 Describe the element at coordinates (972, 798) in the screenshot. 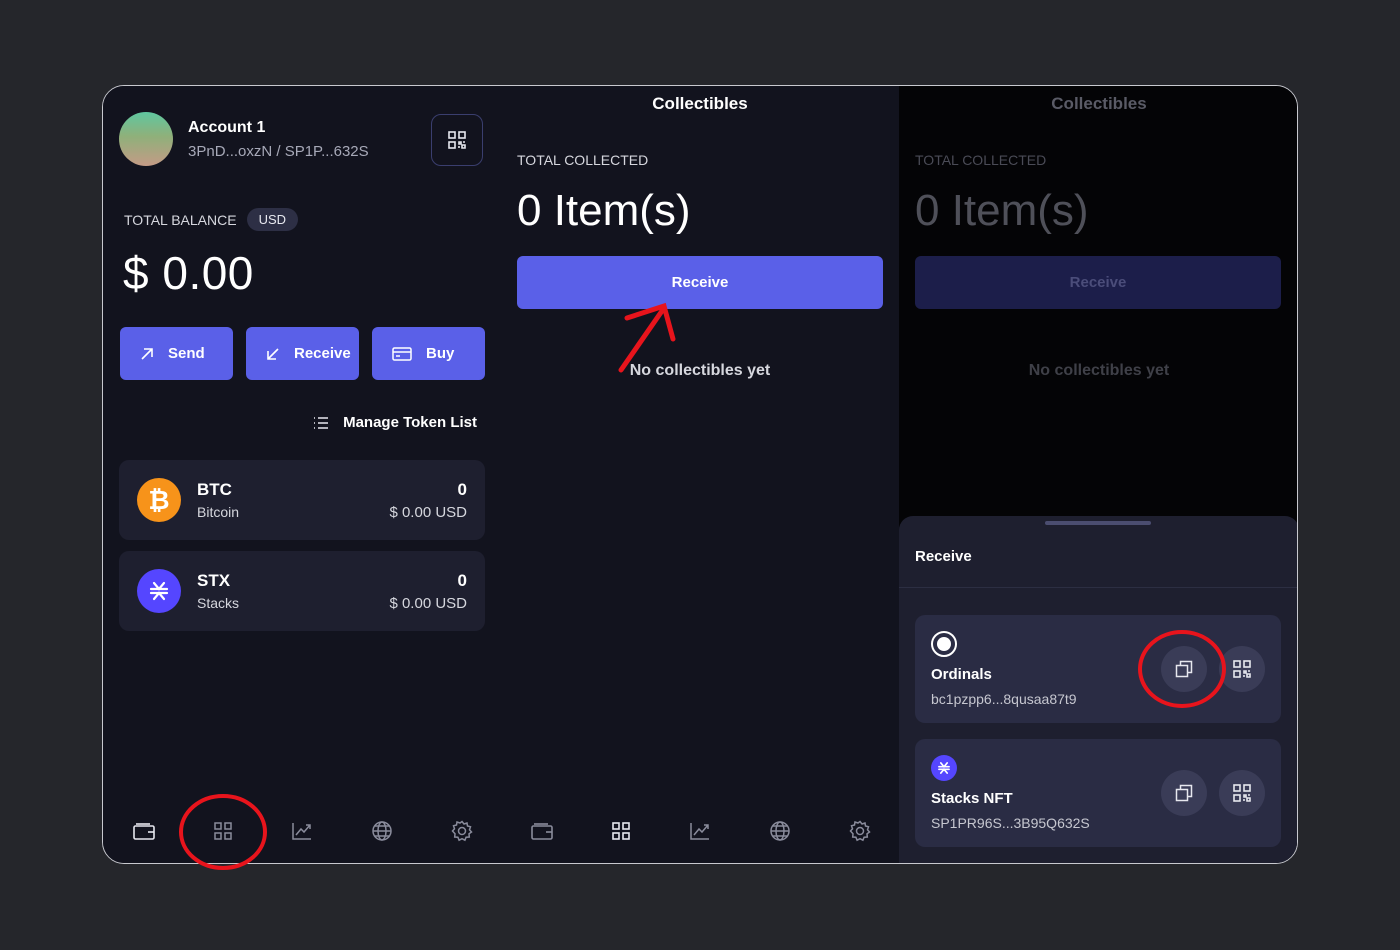

I see `option-name: Stacks NFT` at that location.